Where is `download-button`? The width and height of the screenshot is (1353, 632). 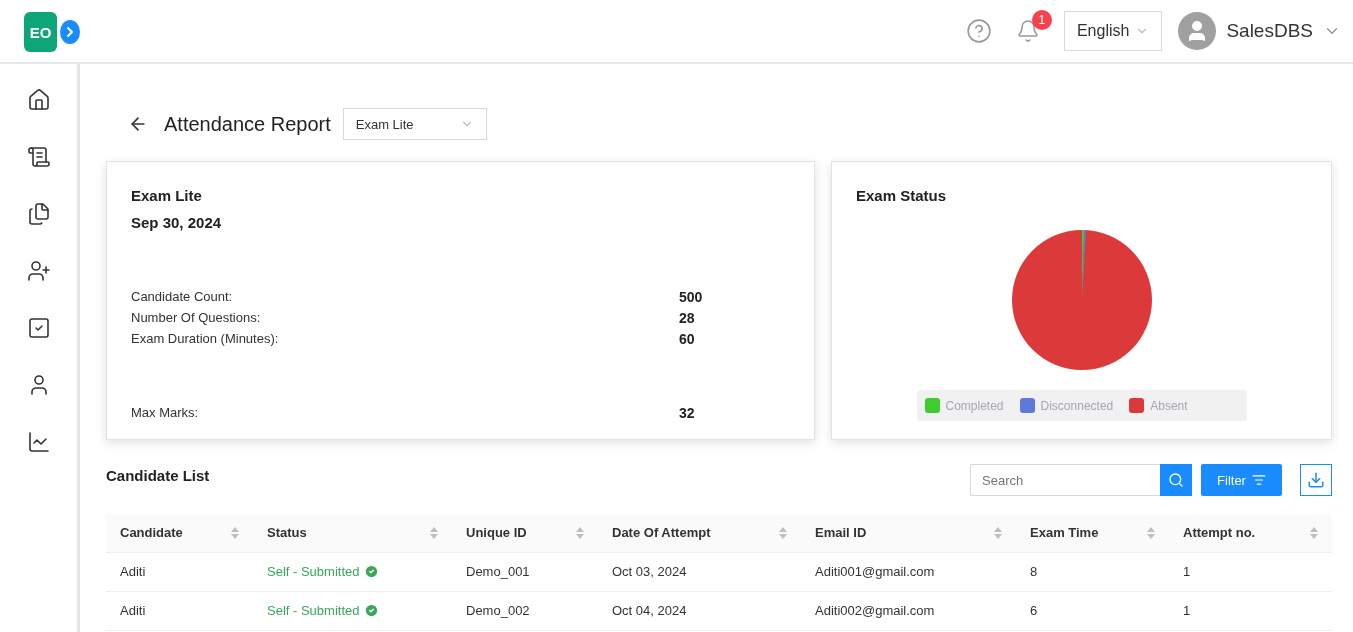
download-button is located at coordinates (1316, 480).